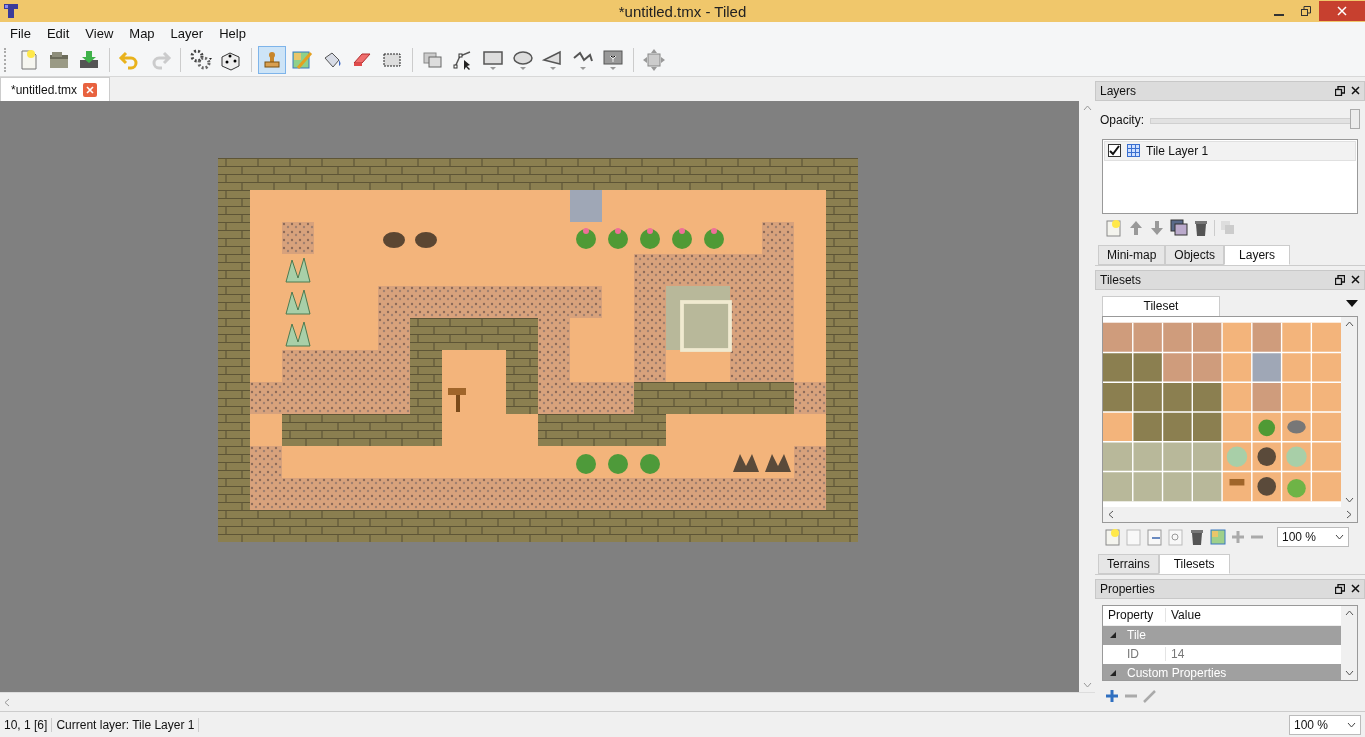 The width and height of the screenshot is (1365, 737). I want to click on panel-tab: Terrains, so click(1128, 564).